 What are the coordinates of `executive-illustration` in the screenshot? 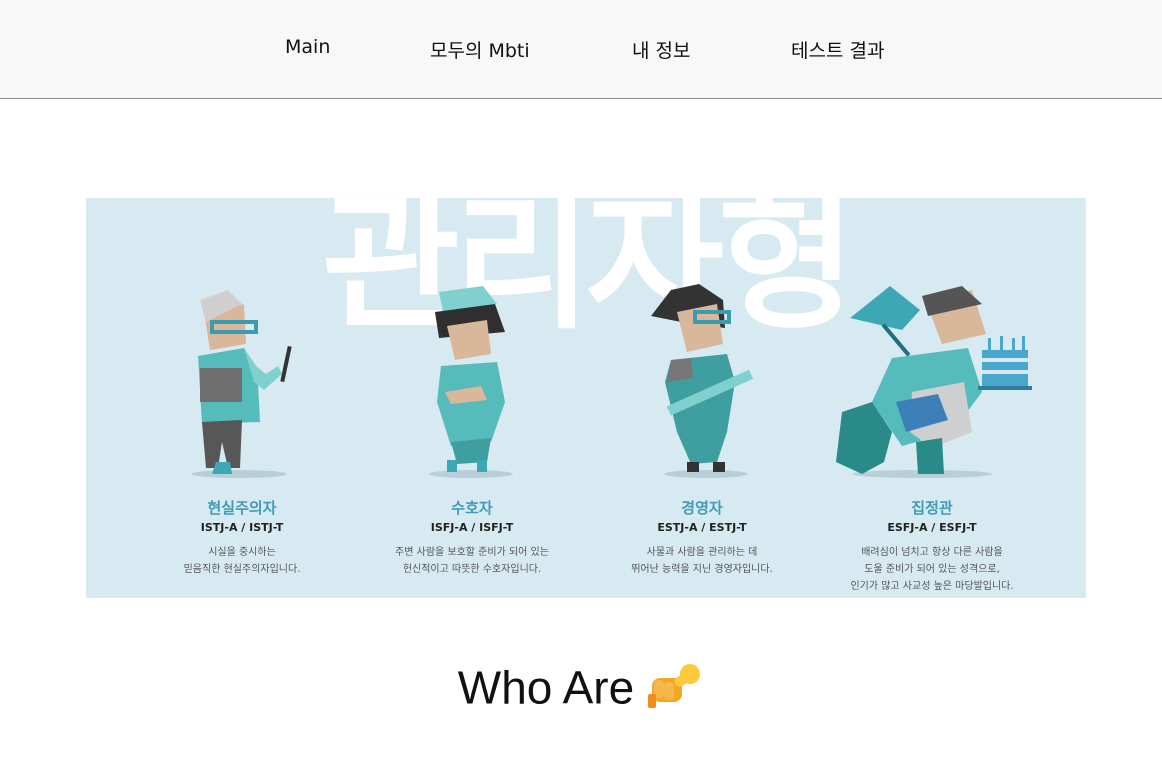 It's located at (702, 381).